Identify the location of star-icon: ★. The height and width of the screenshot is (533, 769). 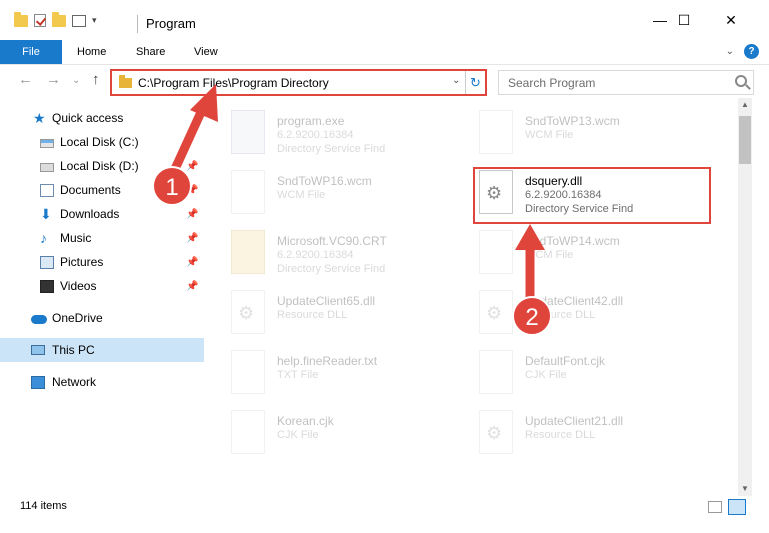
(39, 117).